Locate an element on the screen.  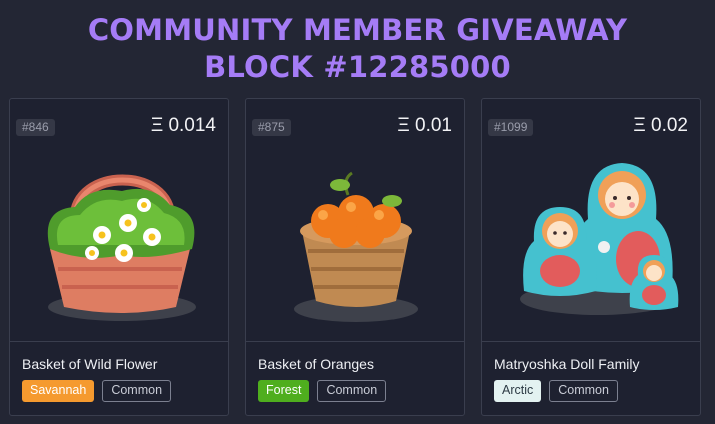
item-badges: Forest Common is located at coordinates (322, 391).